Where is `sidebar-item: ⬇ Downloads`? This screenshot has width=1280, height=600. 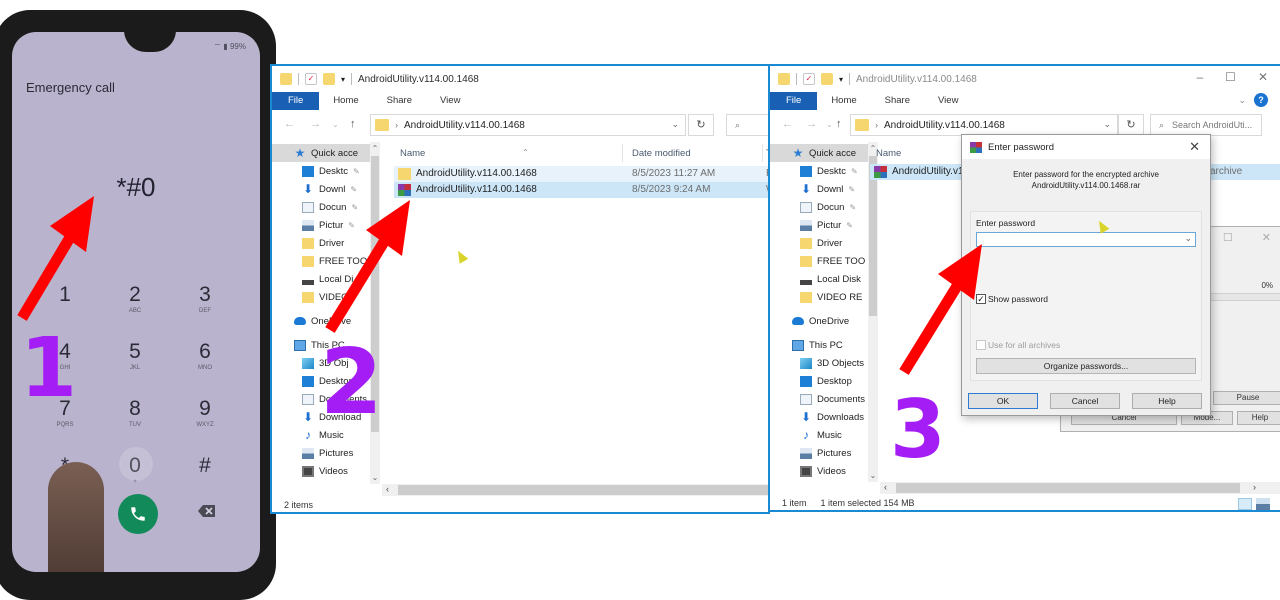 sidebar-item: ⬇ Downloads is located at coordinates (819, 417).